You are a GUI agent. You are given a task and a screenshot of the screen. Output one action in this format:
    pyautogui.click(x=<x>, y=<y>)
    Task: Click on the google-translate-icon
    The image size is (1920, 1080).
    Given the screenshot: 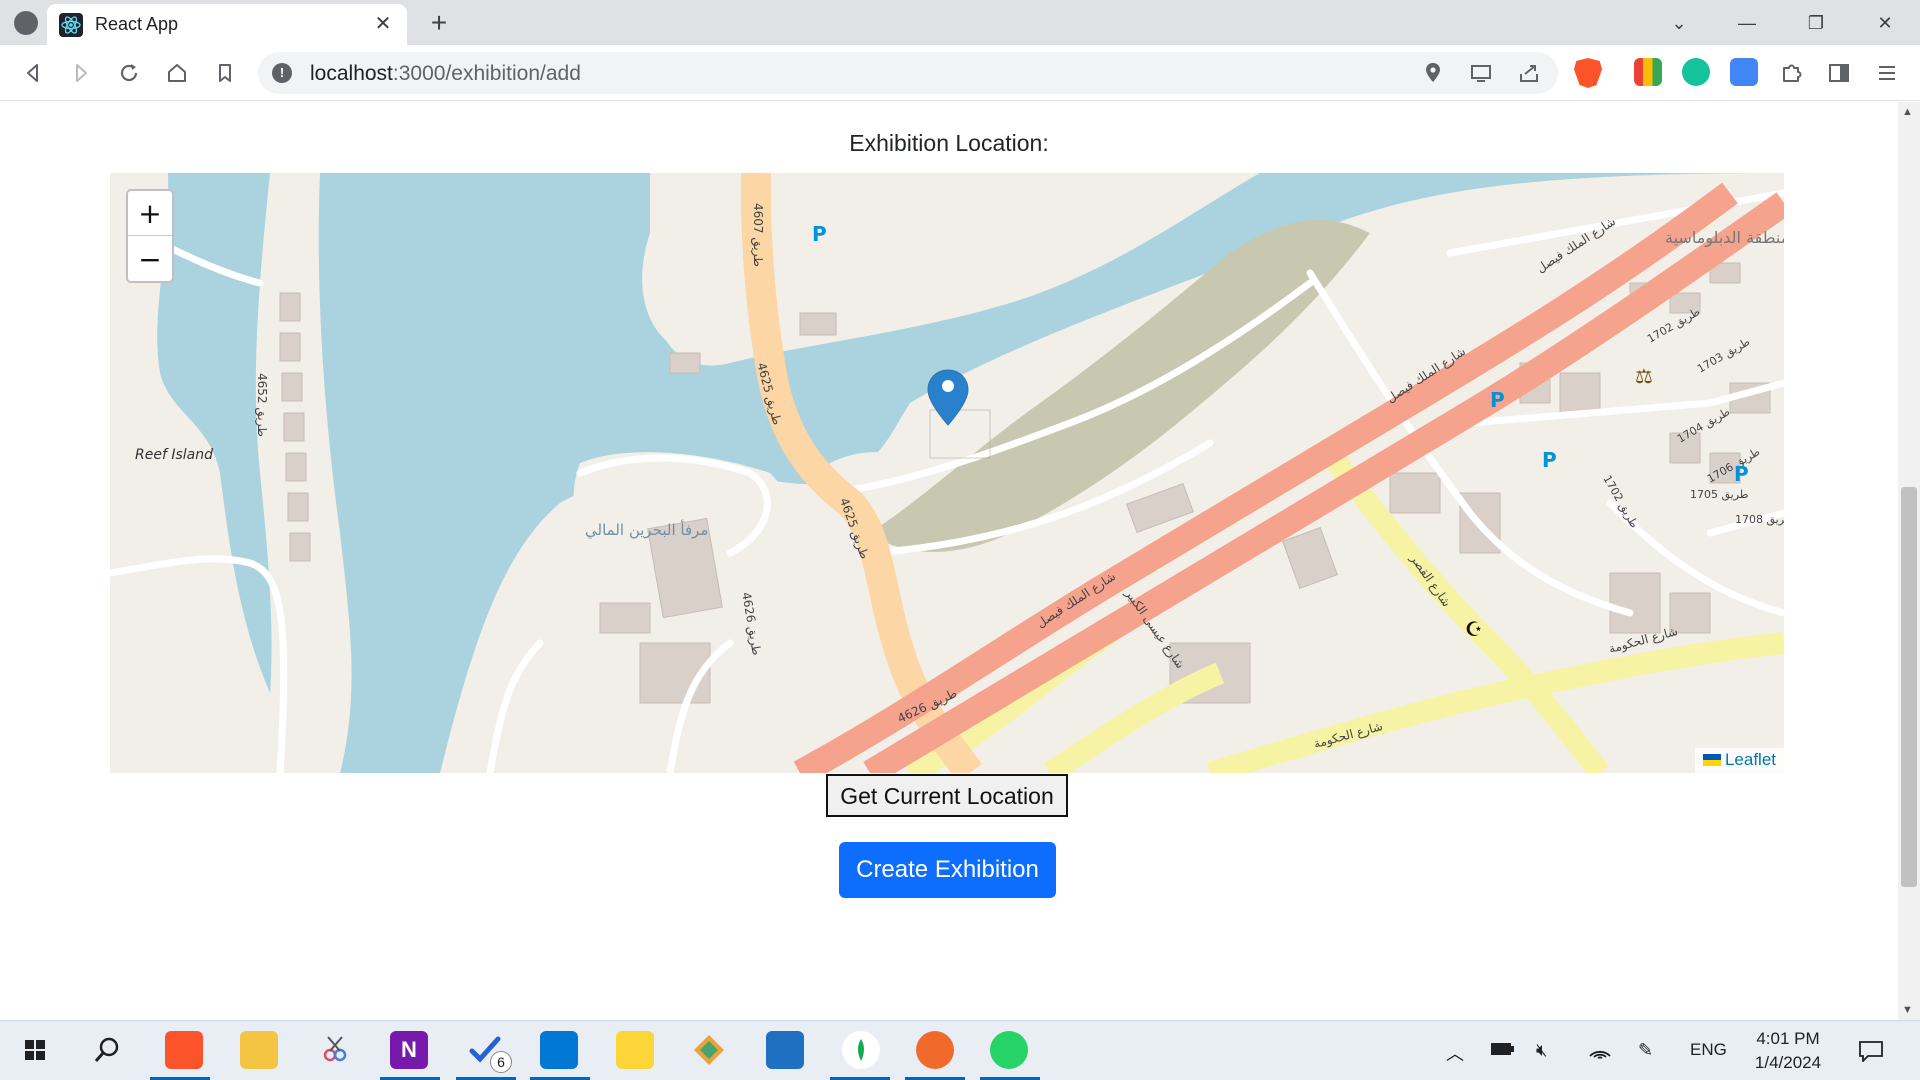 What is the action you would take?
    pyautogui.click(x=1744, y=72)
    